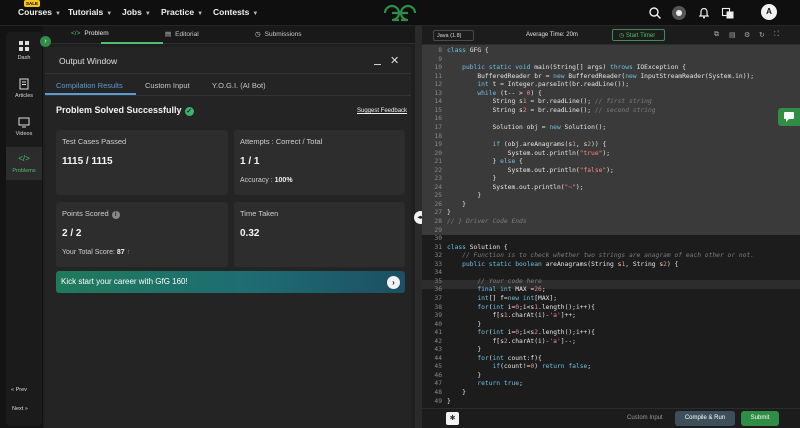 The height and width of the screenshot is (428, 800). What do you see at coordinates (509, 93) in the screenshot?
I see `code-text: while (t-- > 0) {` at bounding box center [509, 93].